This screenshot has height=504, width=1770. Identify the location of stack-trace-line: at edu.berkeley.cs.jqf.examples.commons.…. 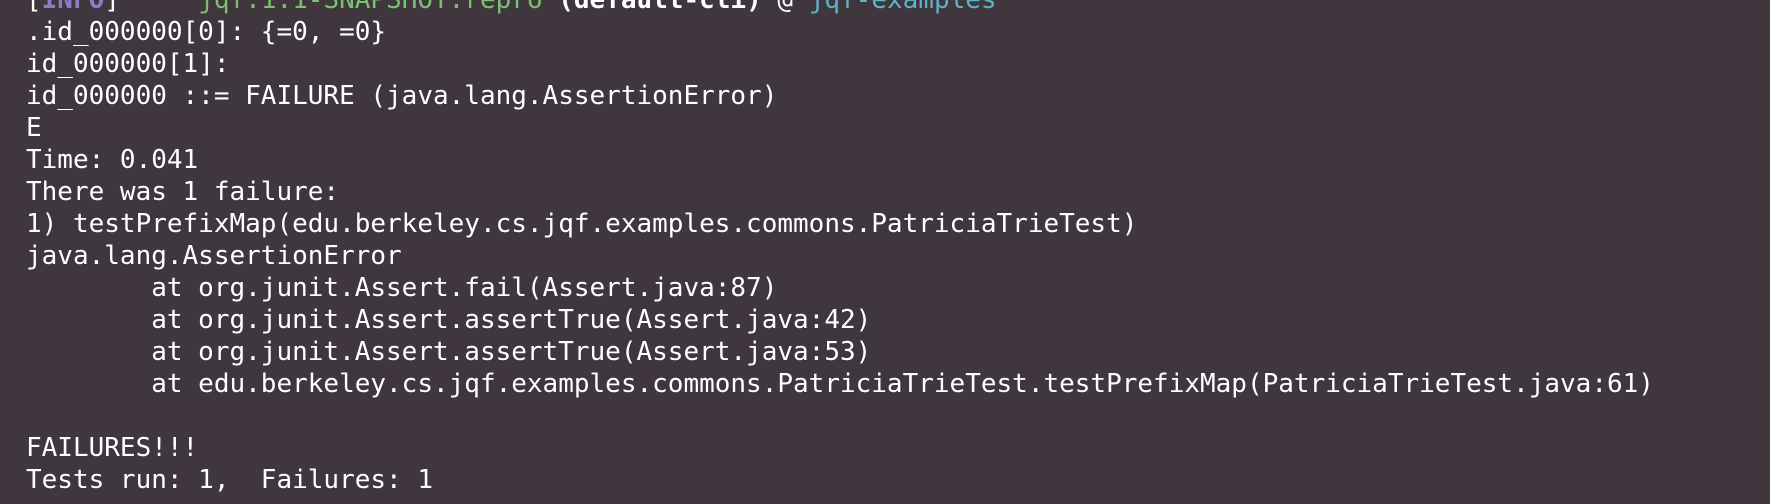
(840, 384).